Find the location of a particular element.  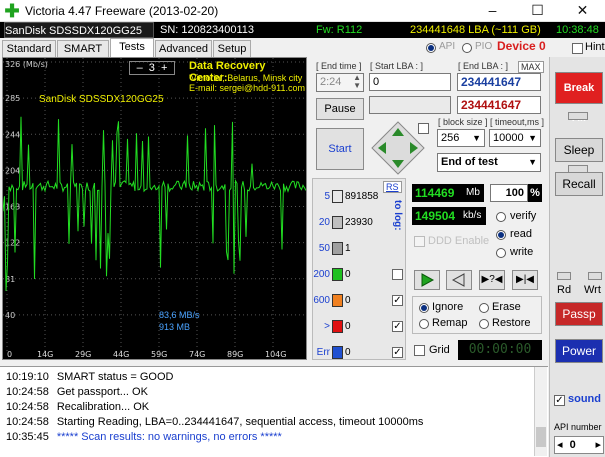

graph-size-label: 913 MB is located at coordinates (175, 327).